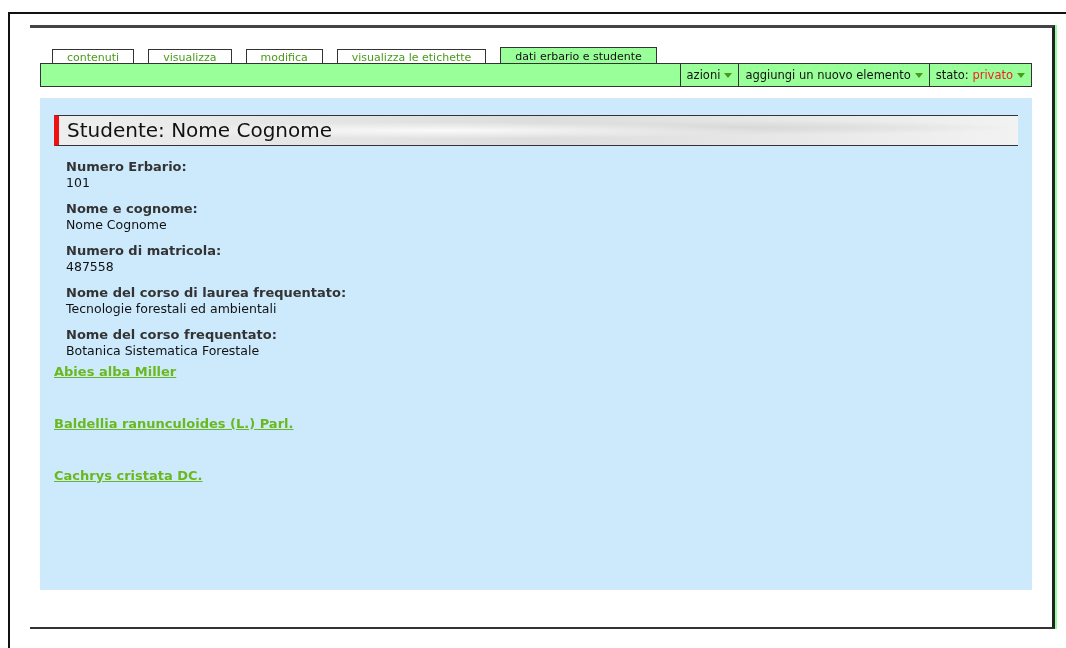  What do you see at coordinates (172, 334) in the screenshot?
I see `field-label: Nome del corso frequentato:` at bounding box center [172, 334].